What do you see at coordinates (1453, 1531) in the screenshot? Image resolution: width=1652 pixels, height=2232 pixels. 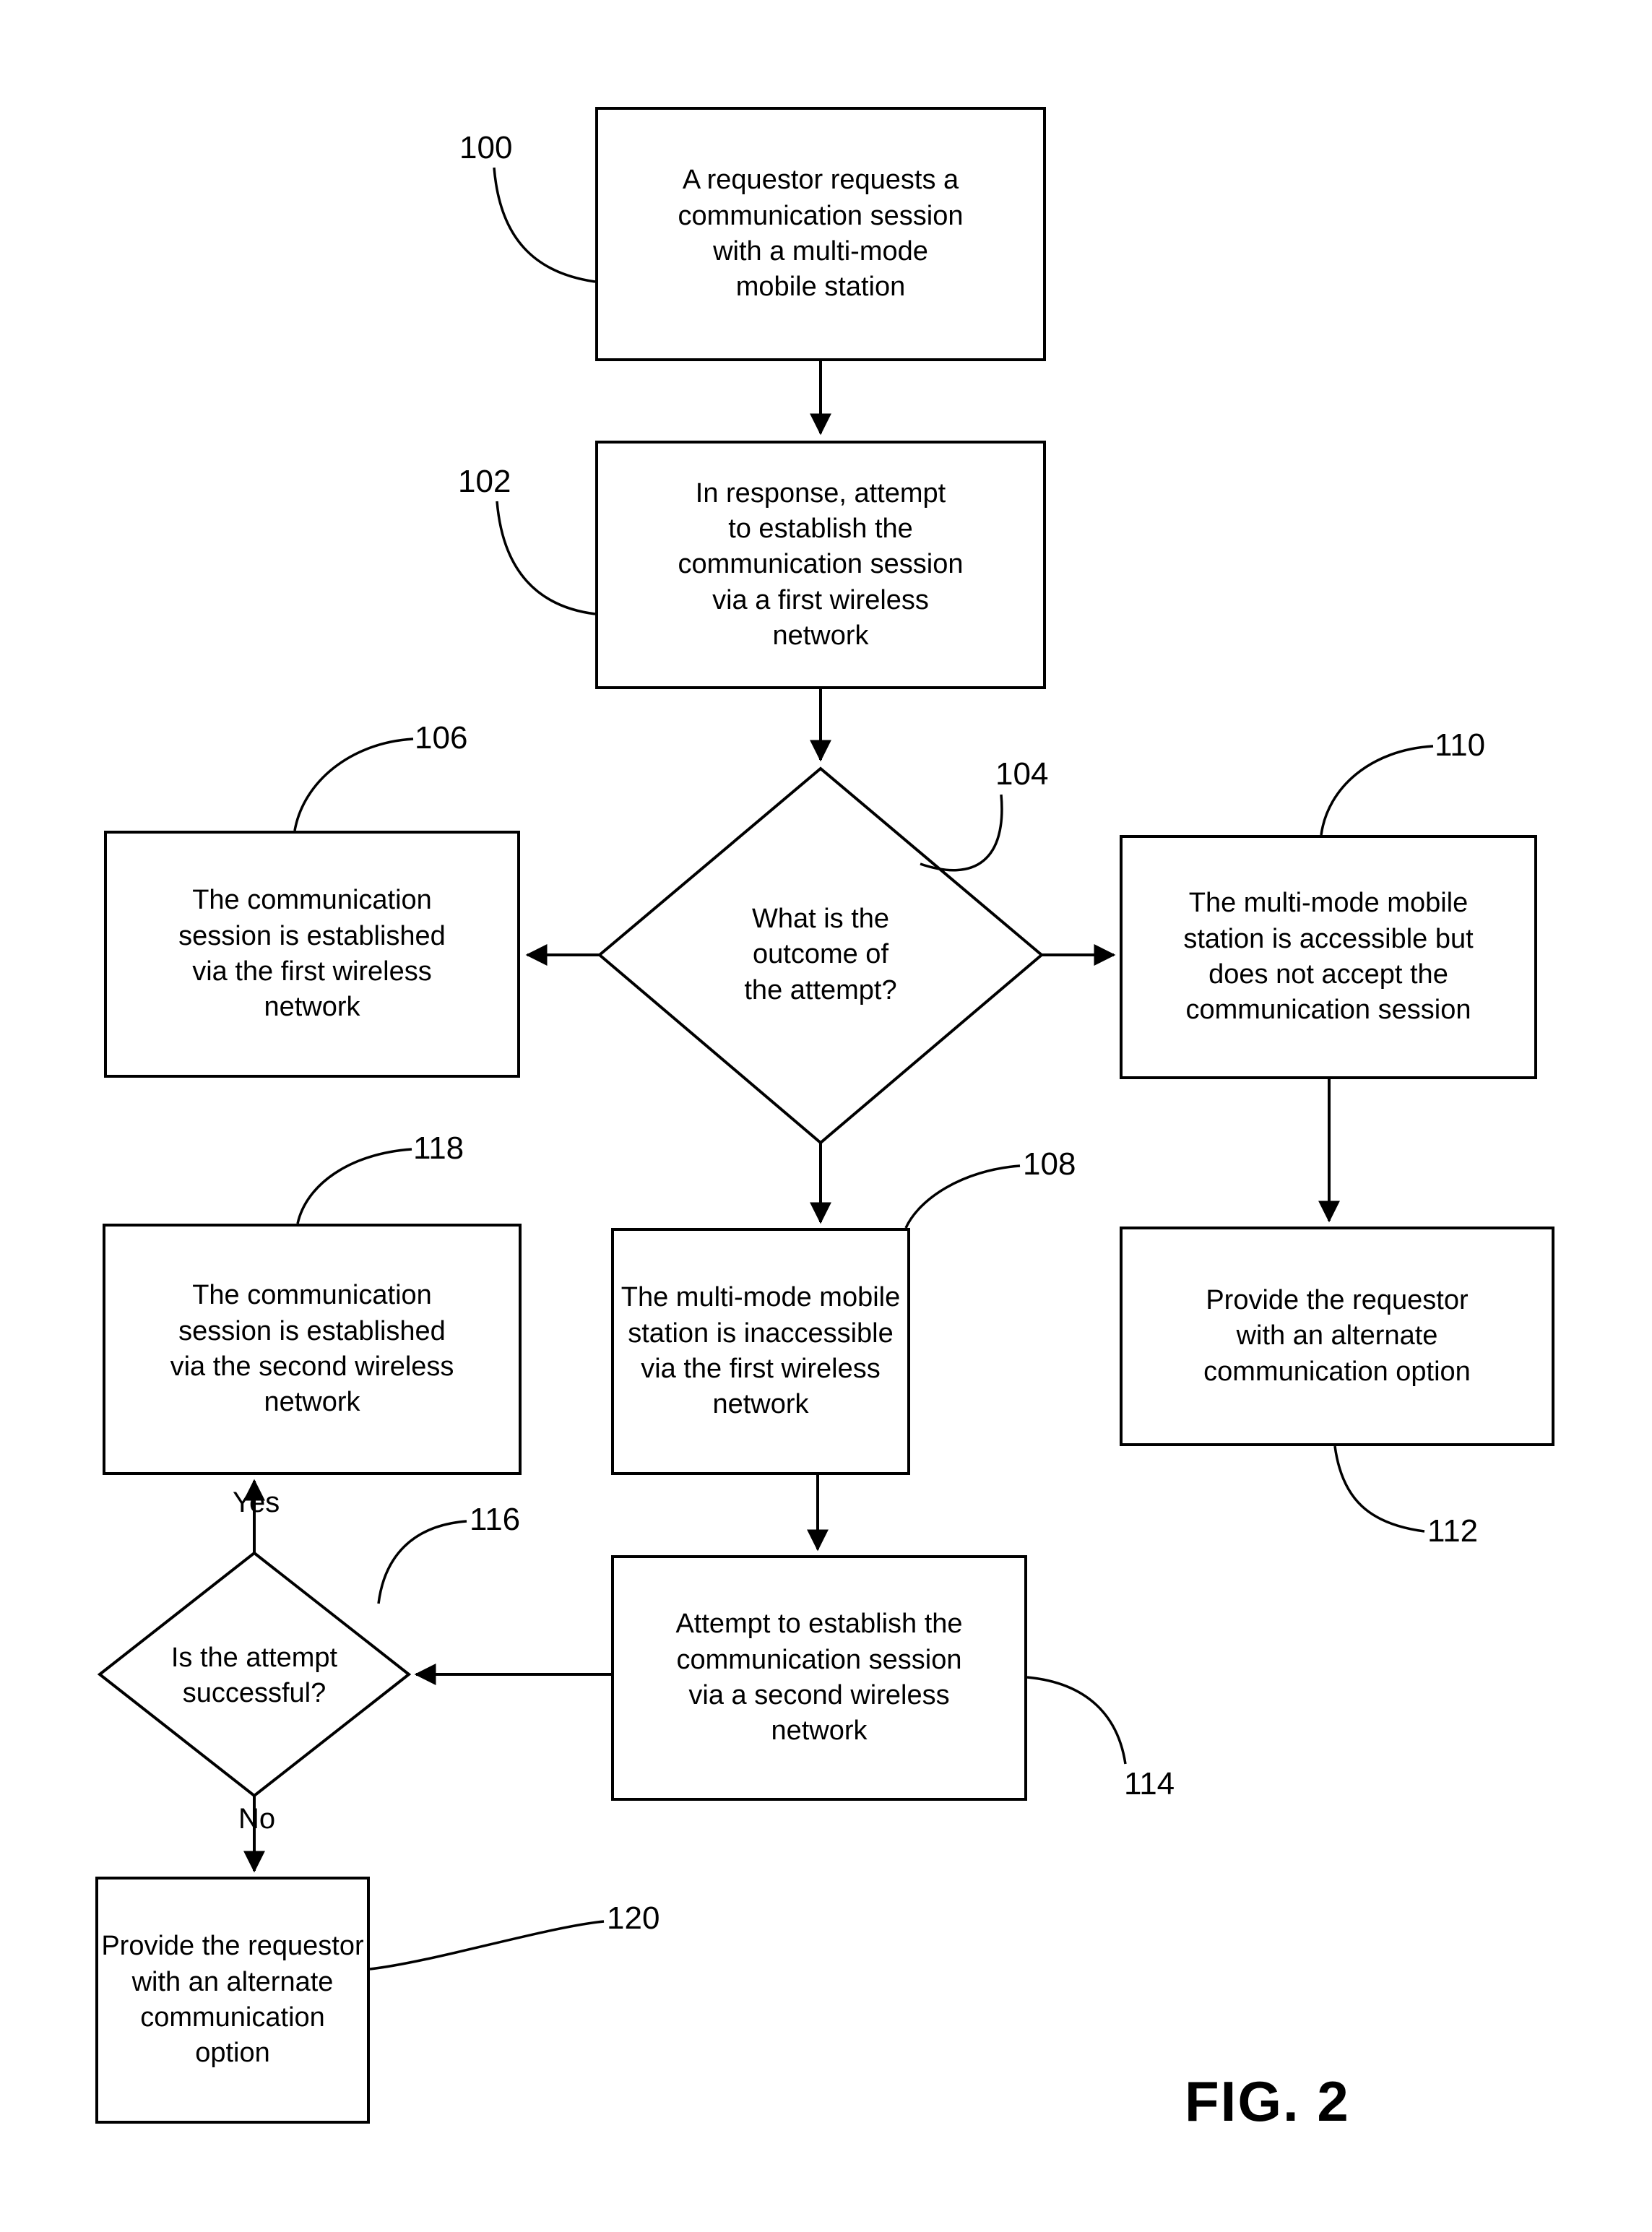 I see `ref-number-112: 112` at bounding box center [1453, 1531].